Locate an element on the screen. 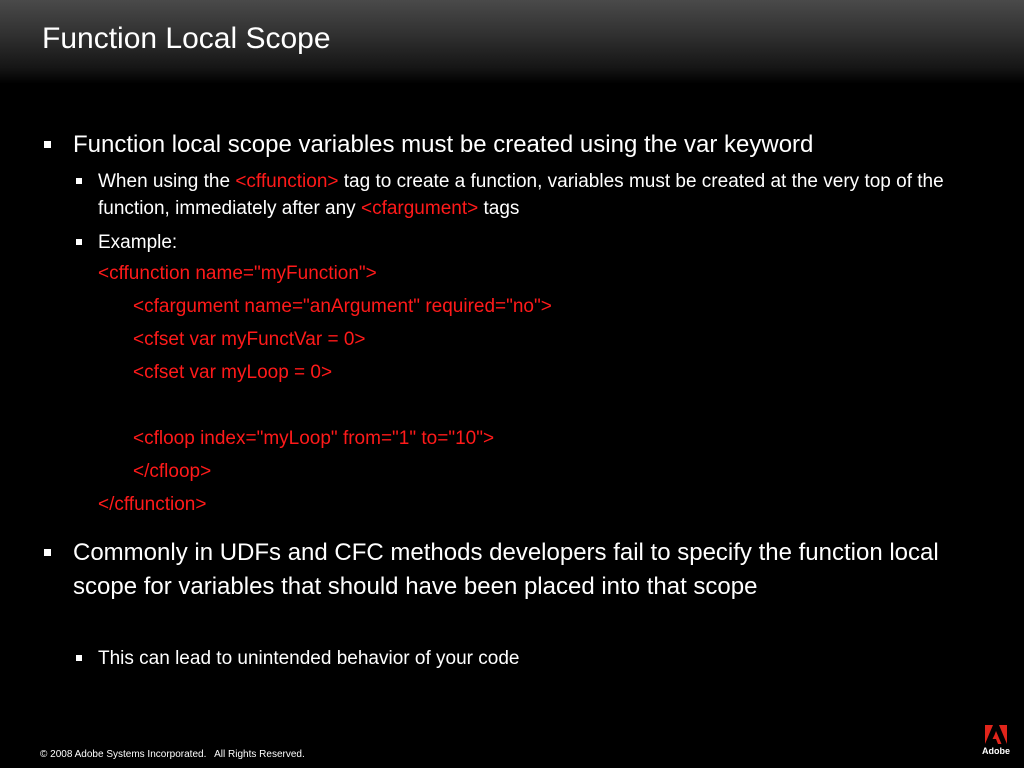 The height and width of the screenshot is (768, 1024). cfargument-tag: <cfargument> is located at coordinates (419, 208).